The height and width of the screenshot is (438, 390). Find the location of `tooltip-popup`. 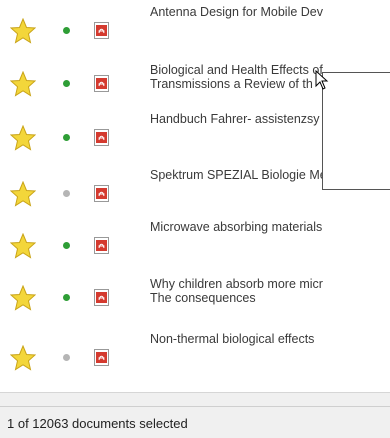

tooltip-popup is located at coordinates (356, 131).